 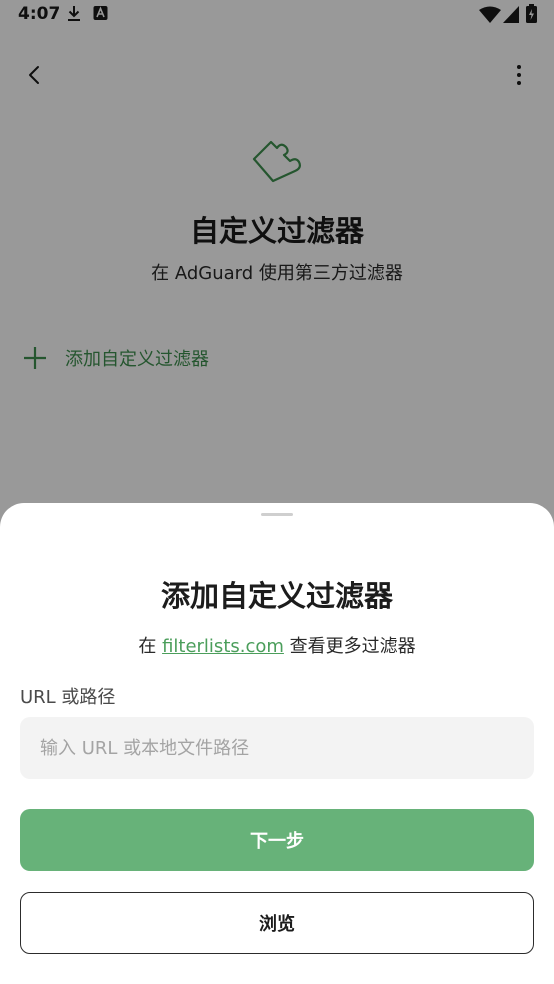 What do you see at coordinates (277, 923) in the screenshot?
I see `browse-button: 浏览` at bounding box center [277, 923].